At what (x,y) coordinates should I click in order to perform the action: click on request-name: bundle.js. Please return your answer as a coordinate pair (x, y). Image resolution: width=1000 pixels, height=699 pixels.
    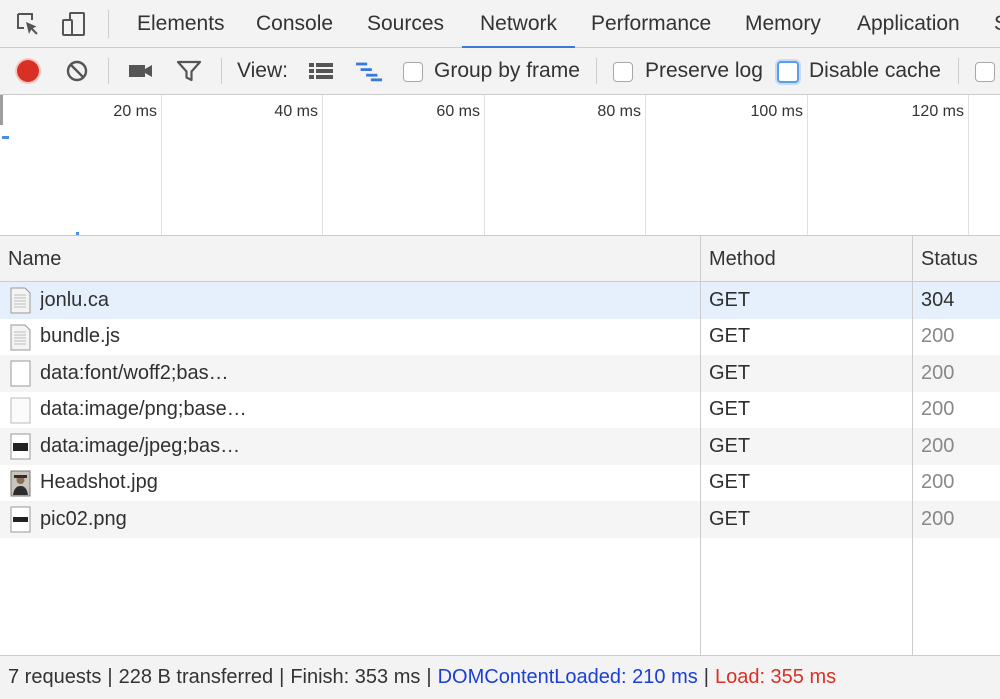
    Looking at the image, I should click on (80, 336).